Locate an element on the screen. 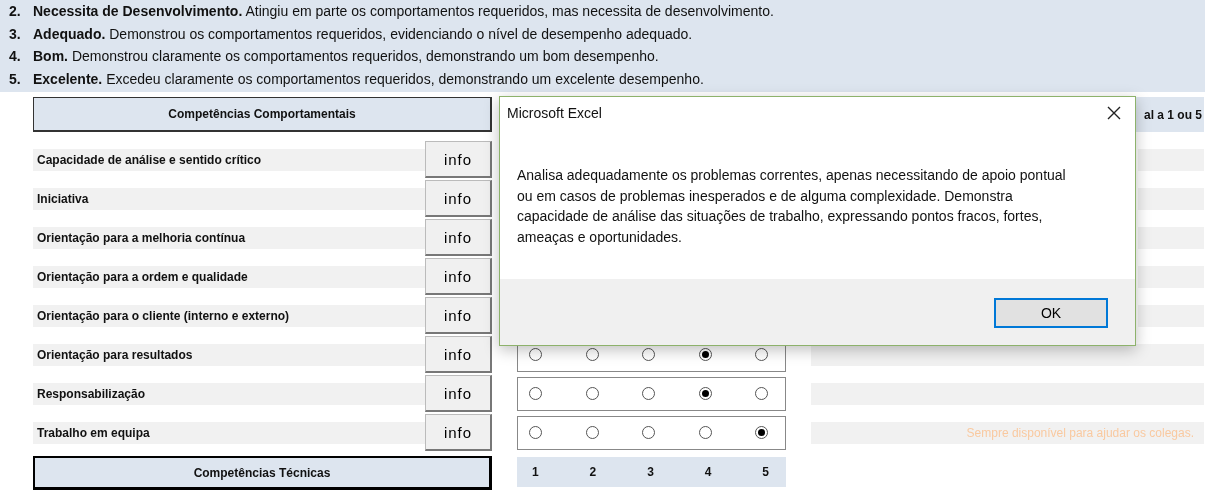 The image size is (1205, 493). comment-cell: Sempre disponível para ajudar os colegas. is located at coordinates (1007, 432).